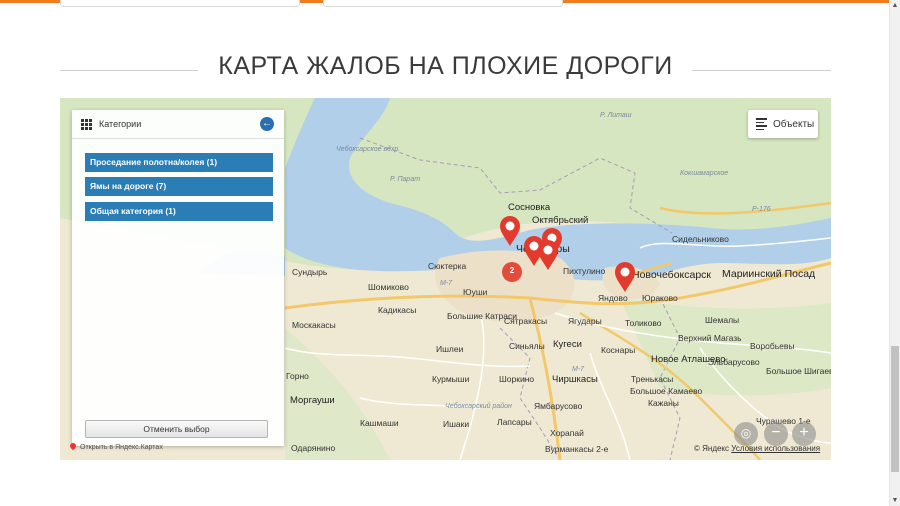 This screenshot has width=900, height=506. What do you see at coordinates (179, 186) in the screenshot?
I see `category-item: Ямы на дороге (7)` at bounding box center [179, 186].